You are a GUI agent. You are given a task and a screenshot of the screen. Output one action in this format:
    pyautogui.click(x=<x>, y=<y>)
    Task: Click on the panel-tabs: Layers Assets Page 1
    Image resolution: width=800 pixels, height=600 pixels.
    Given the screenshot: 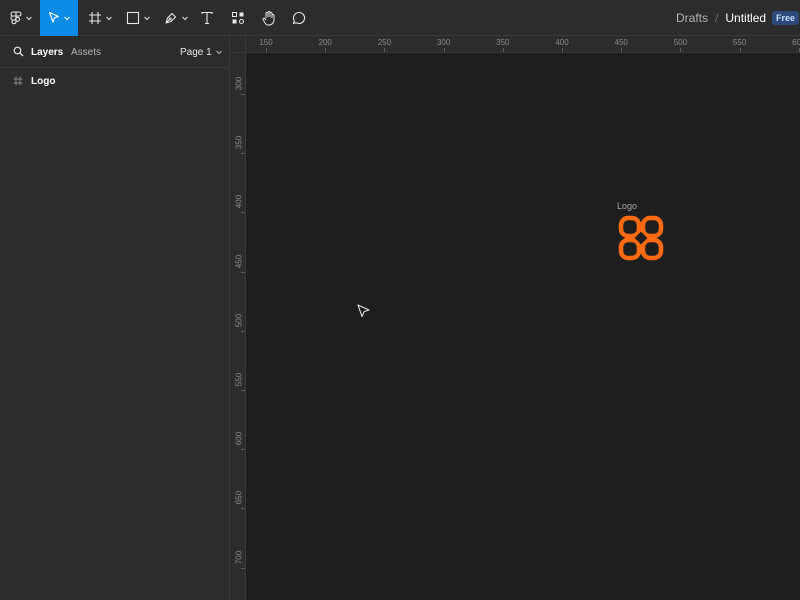 What is the action you would take?
    pyautogui.click(x=114, y=52)
    